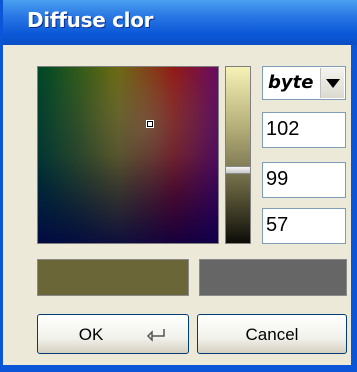  What do you see at coordinates (91, 334) in the screenshot?
I see `ok-button-label: OK` at bounding box center [91, 334].